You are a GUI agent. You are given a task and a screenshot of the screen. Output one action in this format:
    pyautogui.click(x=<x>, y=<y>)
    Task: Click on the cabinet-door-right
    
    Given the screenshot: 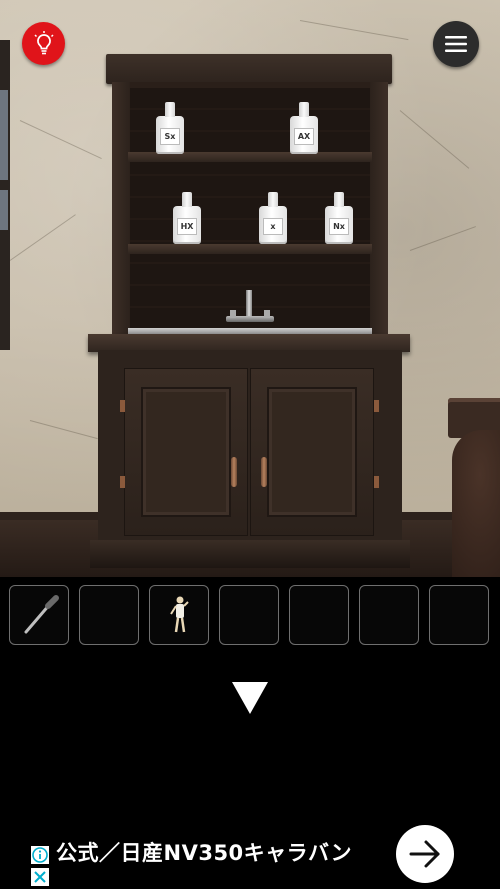 What is the action you would take?
    pyautogui.click(x=312, y=452)
    